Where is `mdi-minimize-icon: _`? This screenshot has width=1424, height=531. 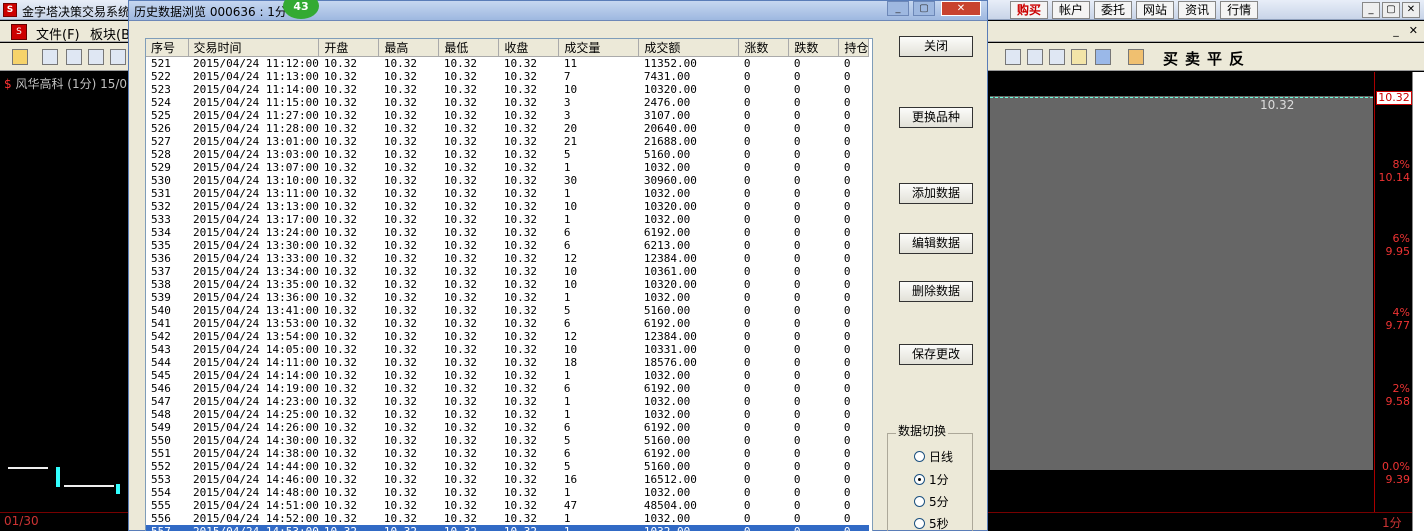
mdi-minimize-icon: _ is located at coordinates (1396, 30).